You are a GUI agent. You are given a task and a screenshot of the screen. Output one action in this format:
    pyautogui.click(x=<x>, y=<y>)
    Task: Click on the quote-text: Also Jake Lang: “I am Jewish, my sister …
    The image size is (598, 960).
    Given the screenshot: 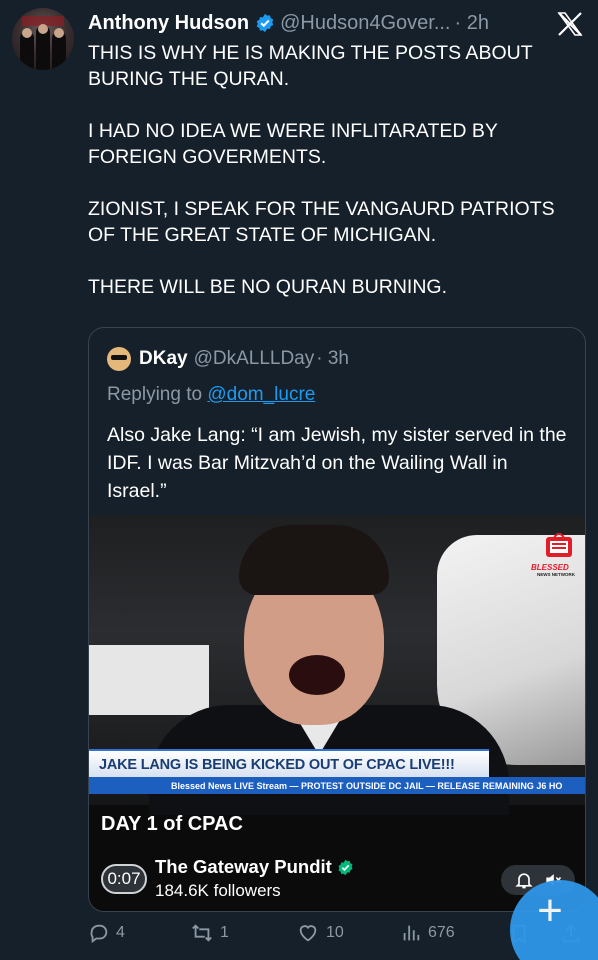 What is the action you would take?
    pyautogui.click(x=337, y=463)
    